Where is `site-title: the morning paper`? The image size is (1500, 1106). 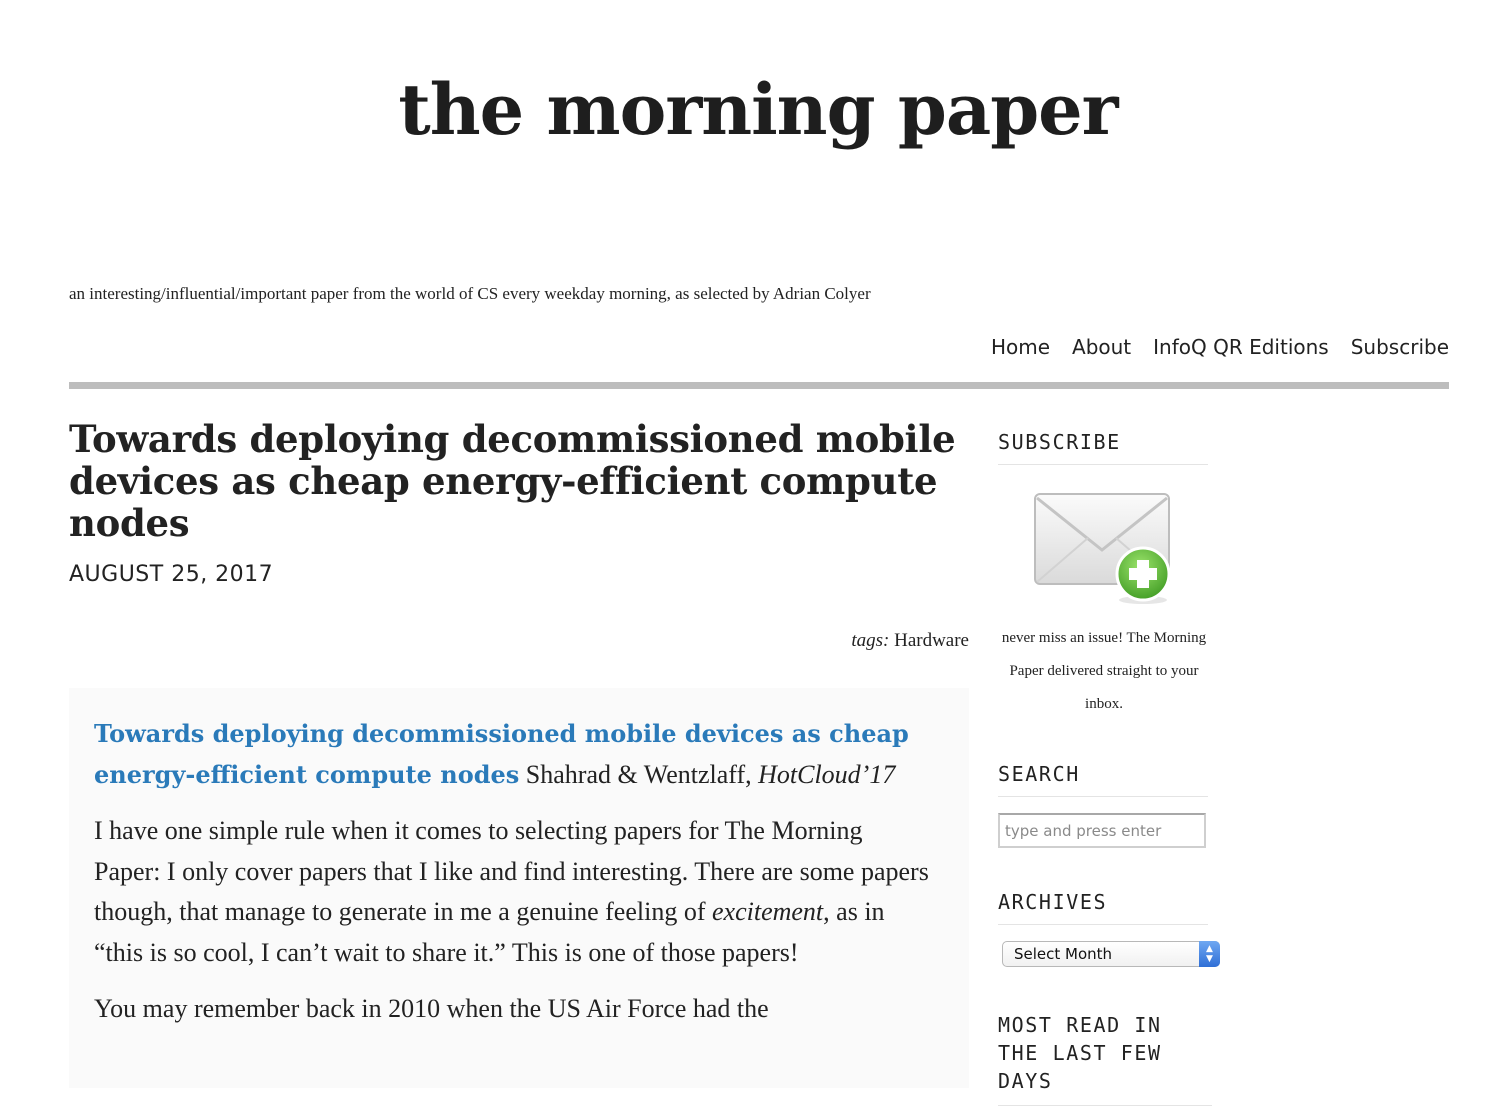
site-title: the morning paper is located at coordinates (750, 109).